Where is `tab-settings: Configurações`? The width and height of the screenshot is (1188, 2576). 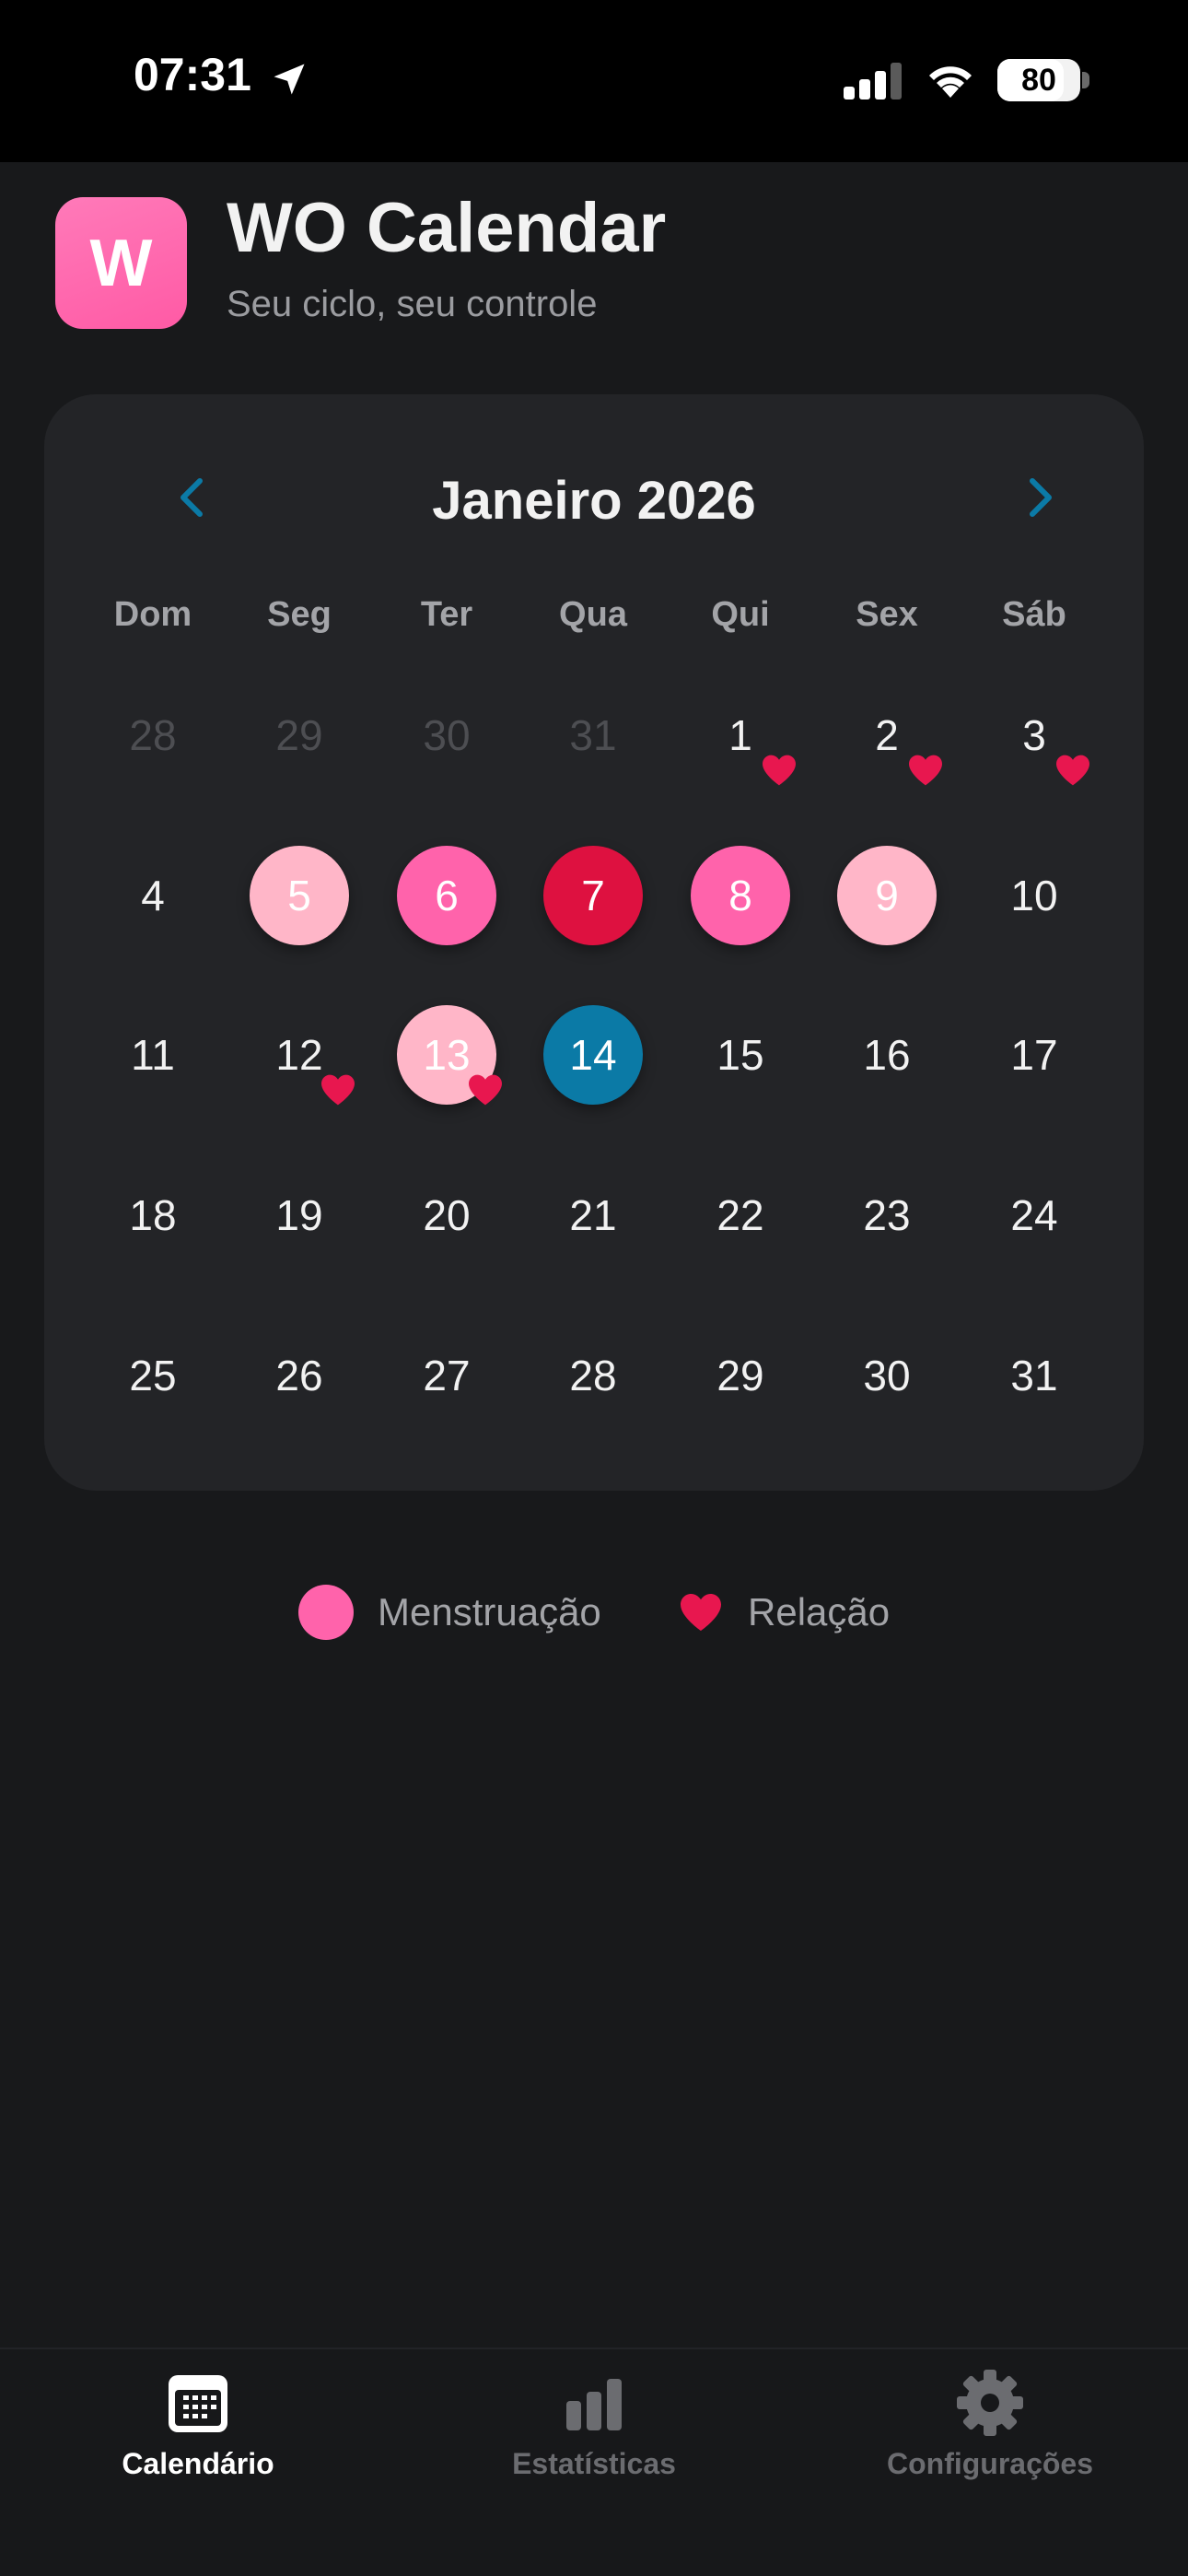 tab-settings: Configurações is located at coordinates (990, 2423).